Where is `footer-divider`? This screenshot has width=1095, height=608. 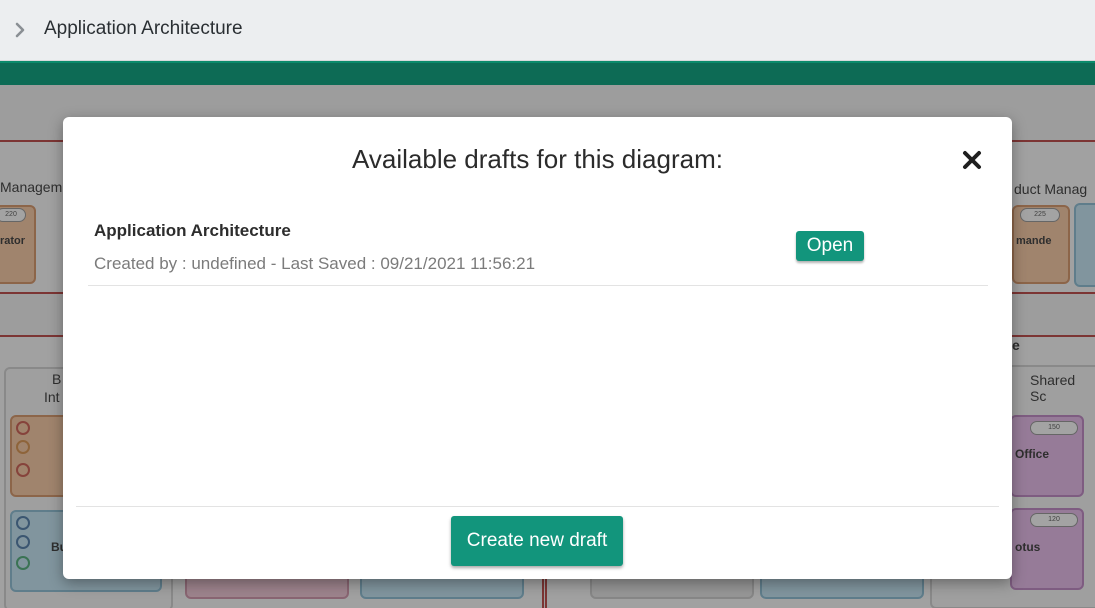 footer-divider is located at coordinates (537, 506).